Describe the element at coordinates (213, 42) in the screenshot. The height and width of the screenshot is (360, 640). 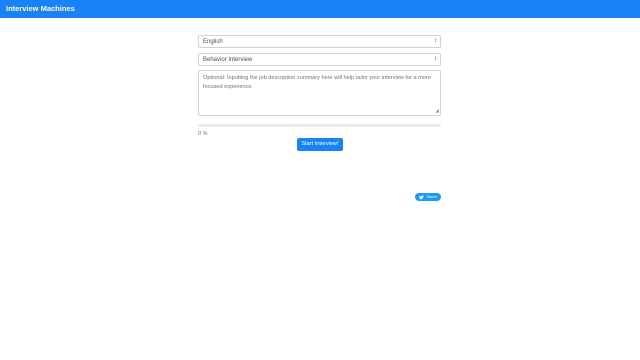
I see `language-select-value: English` at that location.